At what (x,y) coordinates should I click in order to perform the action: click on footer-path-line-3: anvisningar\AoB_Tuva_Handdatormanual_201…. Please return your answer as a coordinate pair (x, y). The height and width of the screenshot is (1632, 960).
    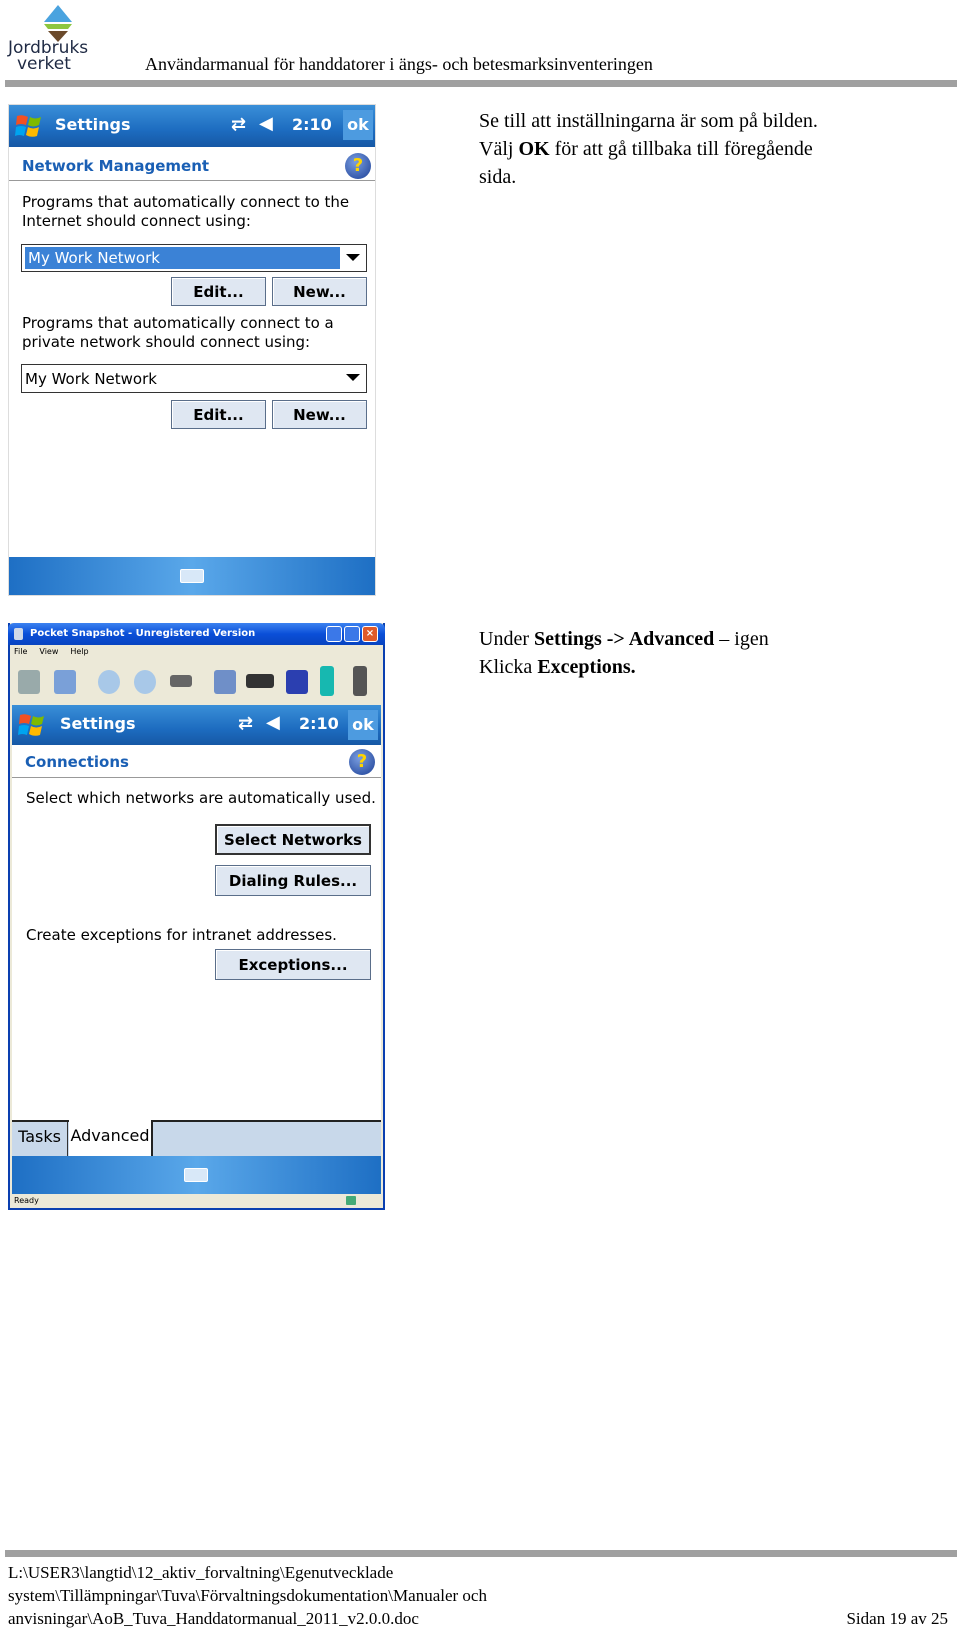
    Looking at the image, I should click on (213, 1618).